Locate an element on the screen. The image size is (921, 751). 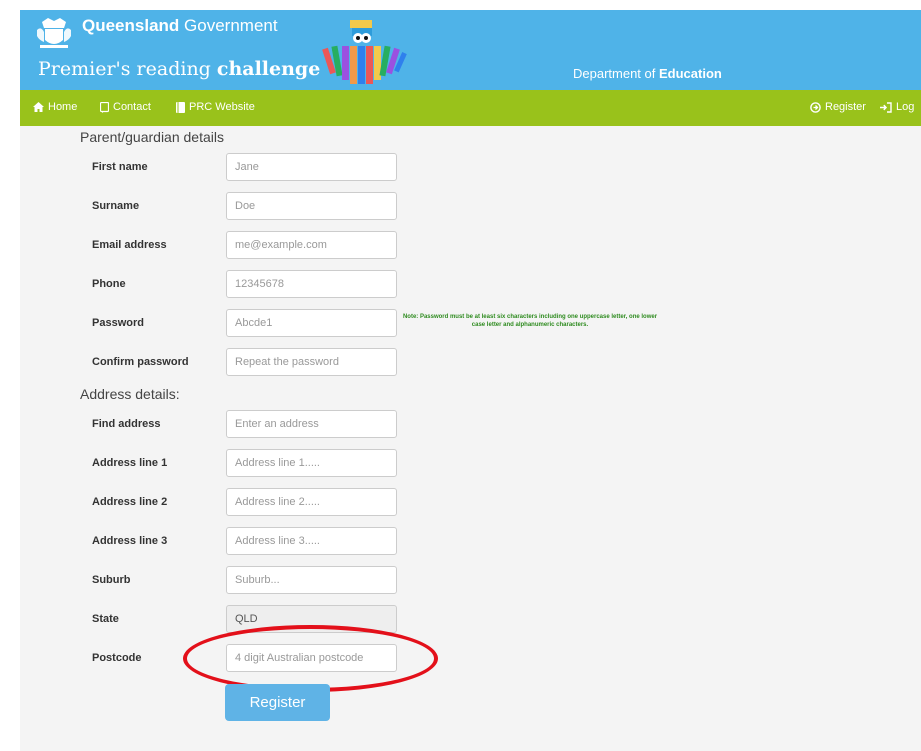
postcode-input is located at coordinates (311, 658).